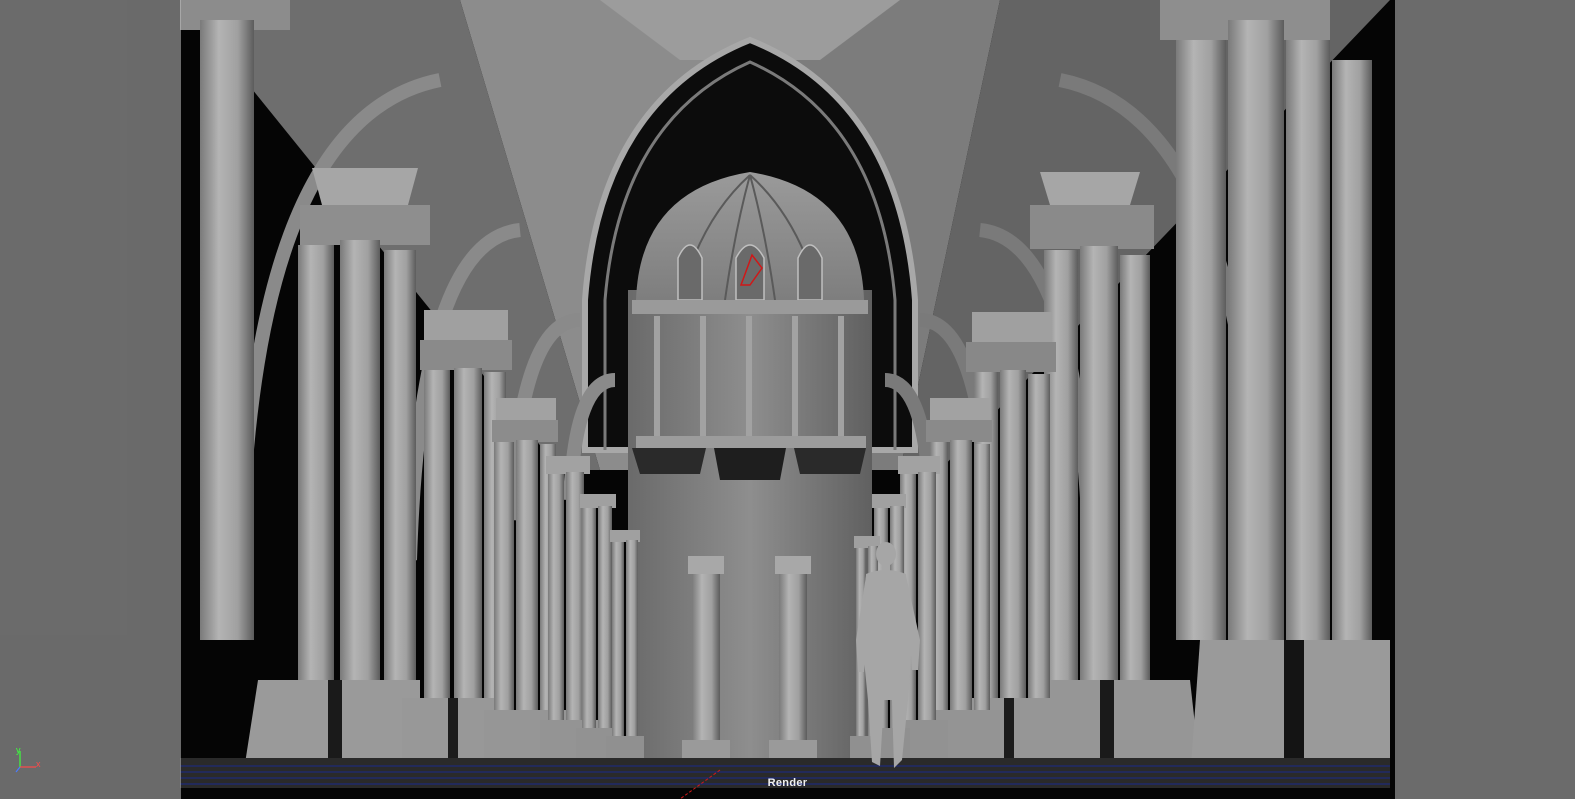 Image resolution: width=1575 pixels, height=799 pixels. Describe the element at coordinates (787, 783) in the screenshot. I see `camera-label: Render` at that location.